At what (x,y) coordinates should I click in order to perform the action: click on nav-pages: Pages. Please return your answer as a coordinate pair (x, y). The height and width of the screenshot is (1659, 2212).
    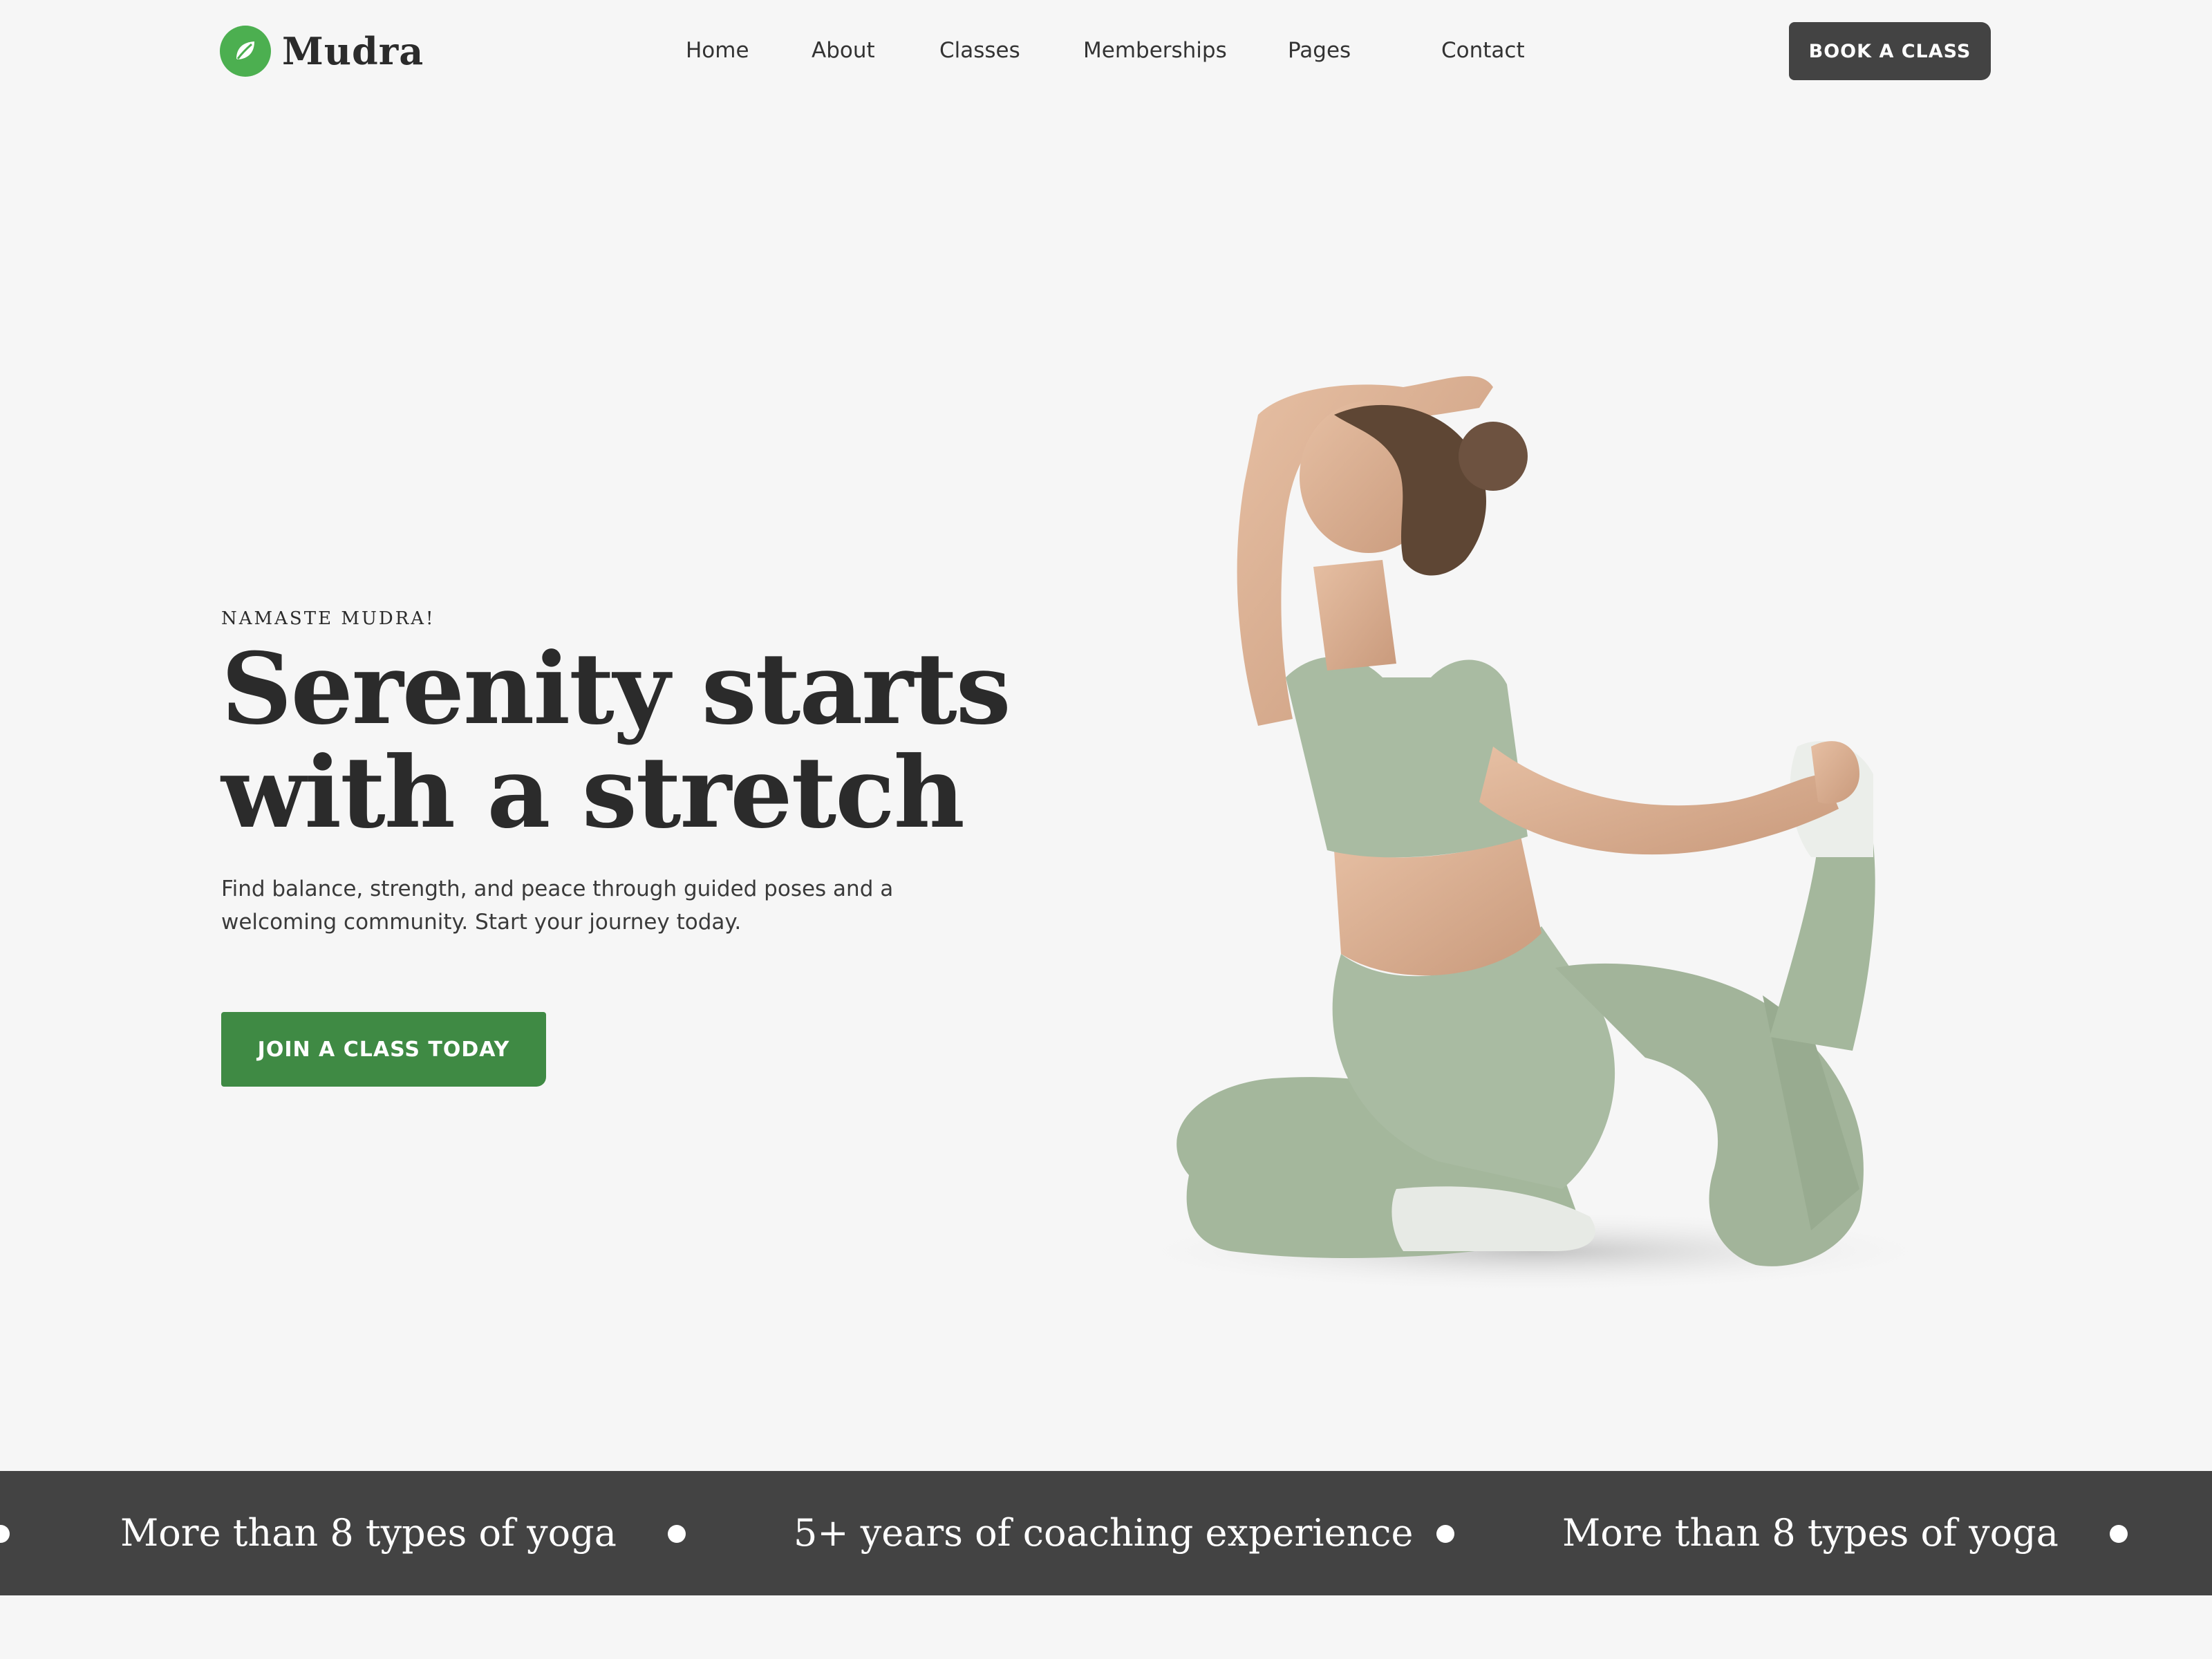
    Looking at the image, I should click on (1319, 50).